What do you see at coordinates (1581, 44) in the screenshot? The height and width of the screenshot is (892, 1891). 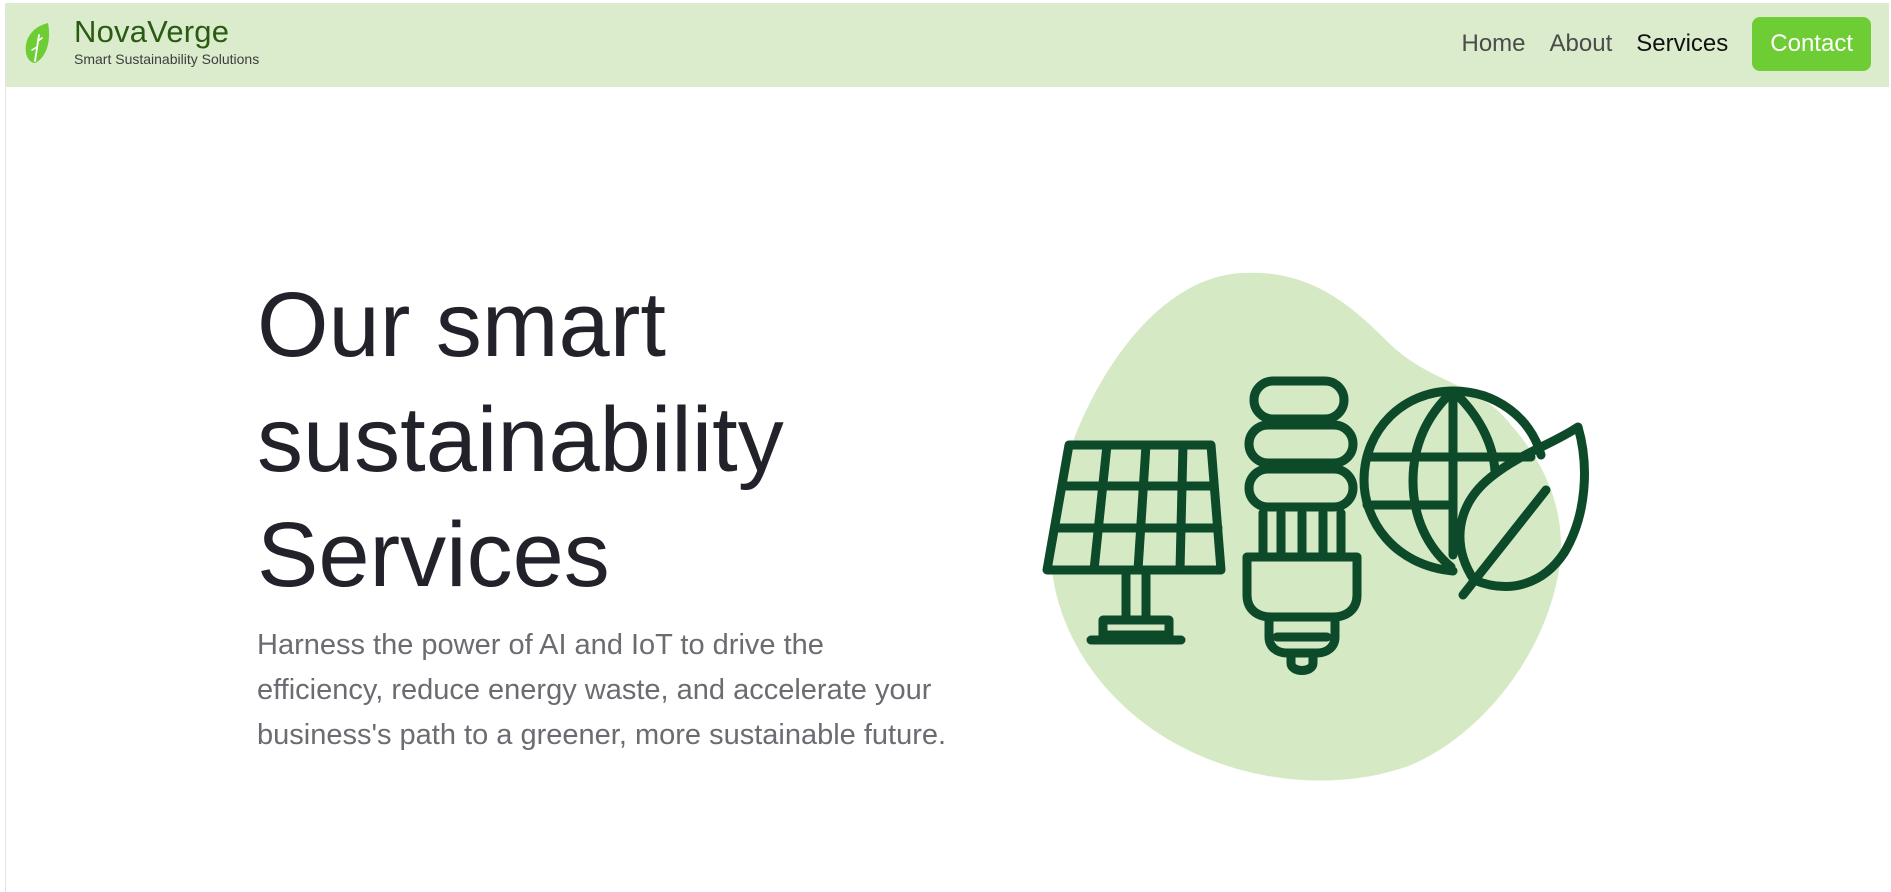 I see `nav-link-about: About` at bounding box center [1581, 44].